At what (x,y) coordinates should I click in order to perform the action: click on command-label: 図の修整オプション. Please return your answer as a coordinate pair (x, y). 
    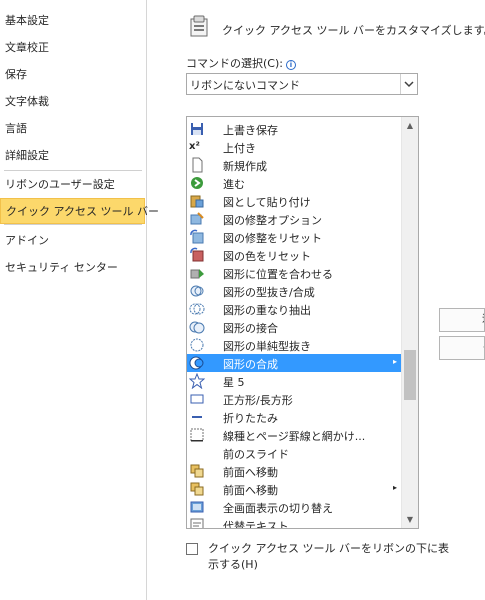
    Looking at the image, I should click on (272, 220).